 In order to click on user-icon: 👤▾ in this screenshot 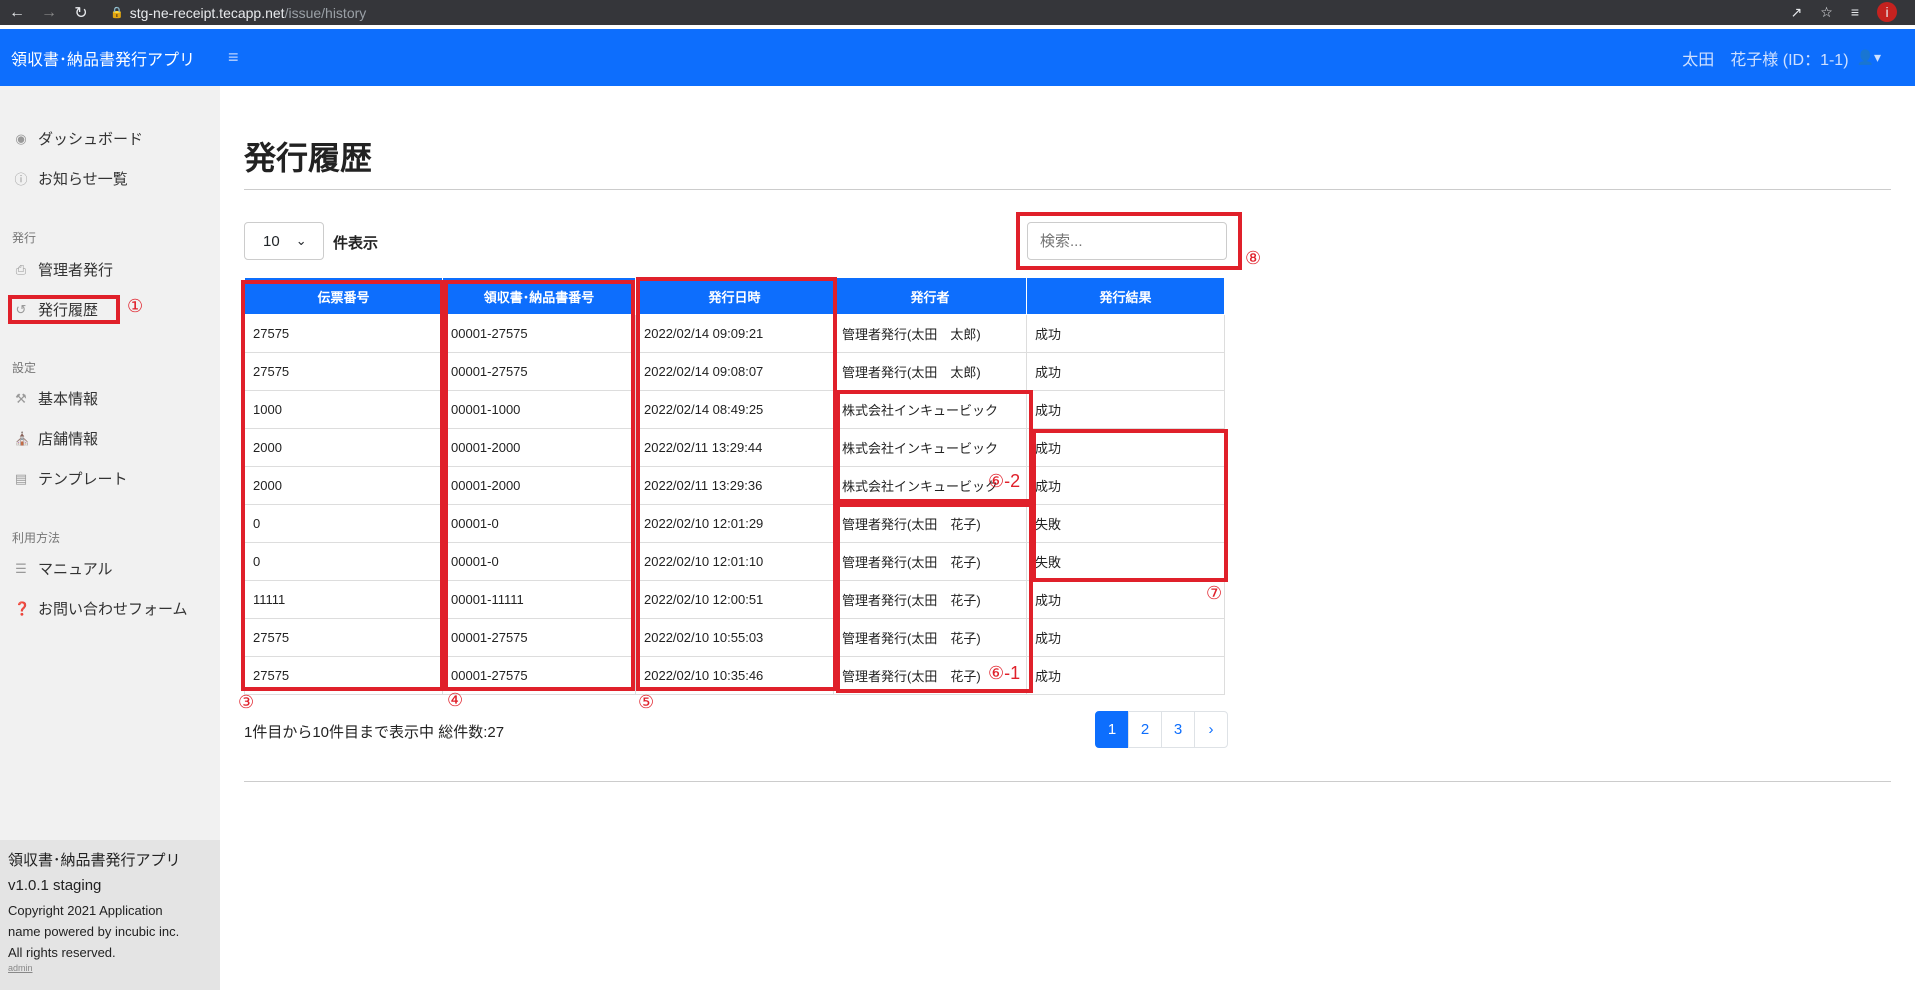, I will do `click(1868, 57)`.